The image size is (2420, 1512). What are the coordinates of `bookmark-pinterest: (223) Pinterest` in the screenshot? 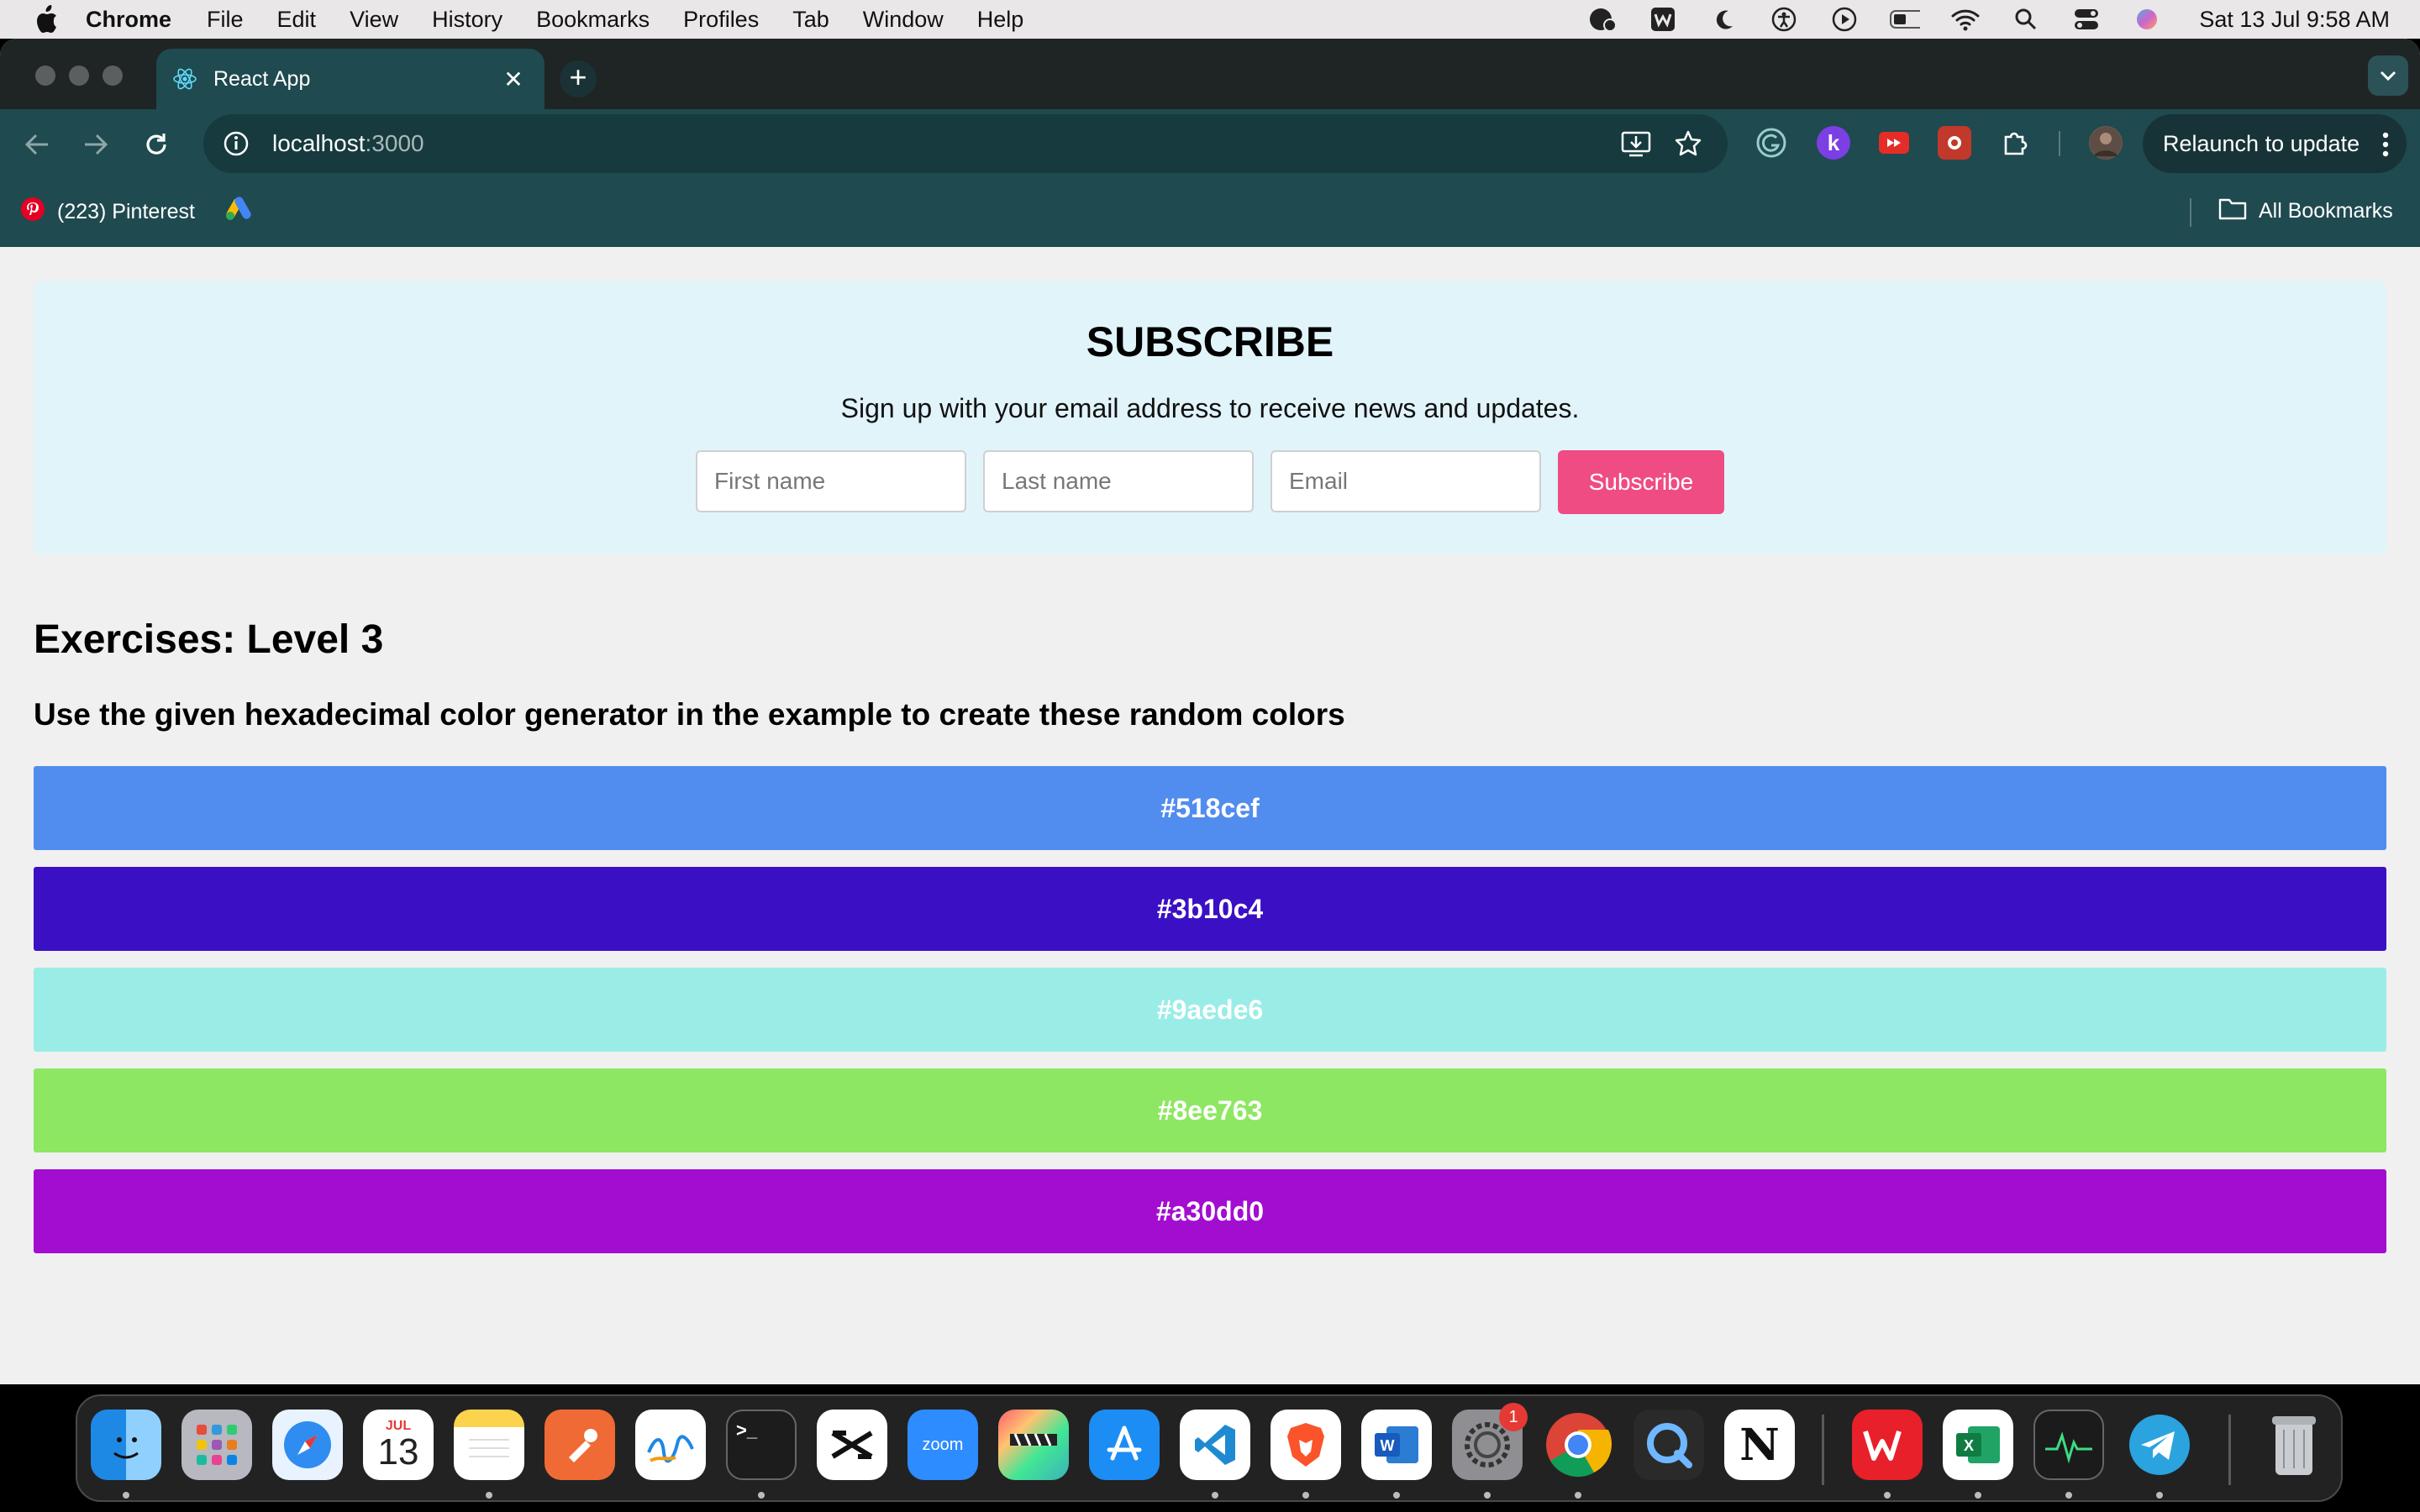 It's located at (107, 212).